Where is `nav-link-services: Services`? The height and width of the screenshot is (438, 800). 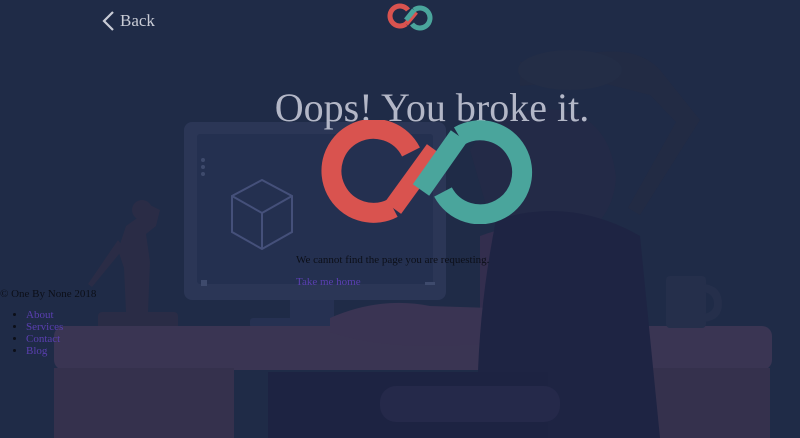 nav-link-services: Services is located at coordinates (44, 327).